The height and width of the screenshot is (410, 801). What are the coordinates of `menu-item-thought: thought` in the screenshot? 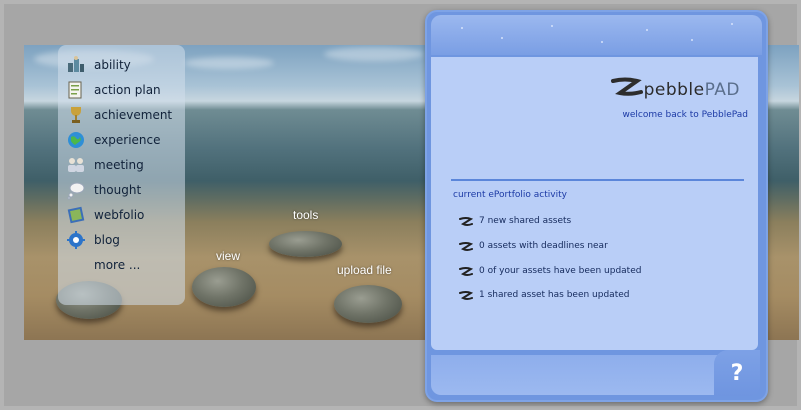 It's located at (103, 190).